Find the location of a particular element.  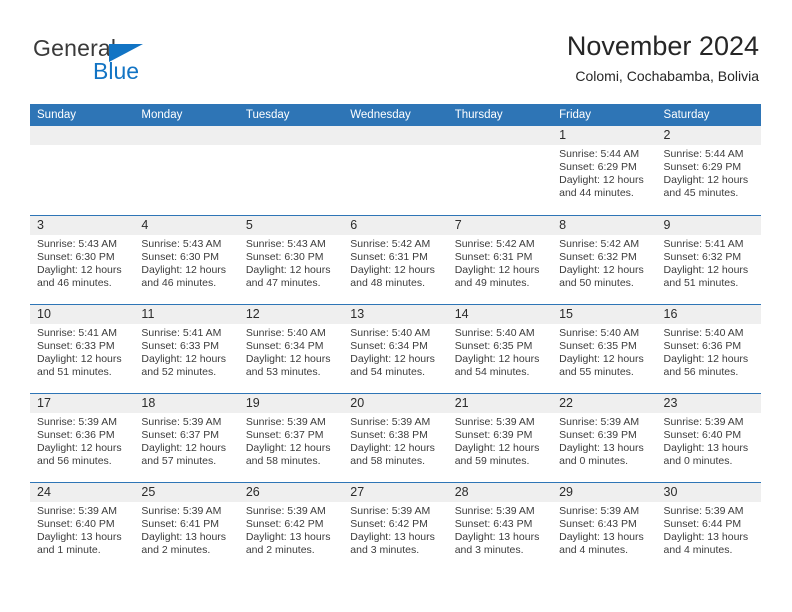

day-number-band: 26 is located at coordinates (291, 492).